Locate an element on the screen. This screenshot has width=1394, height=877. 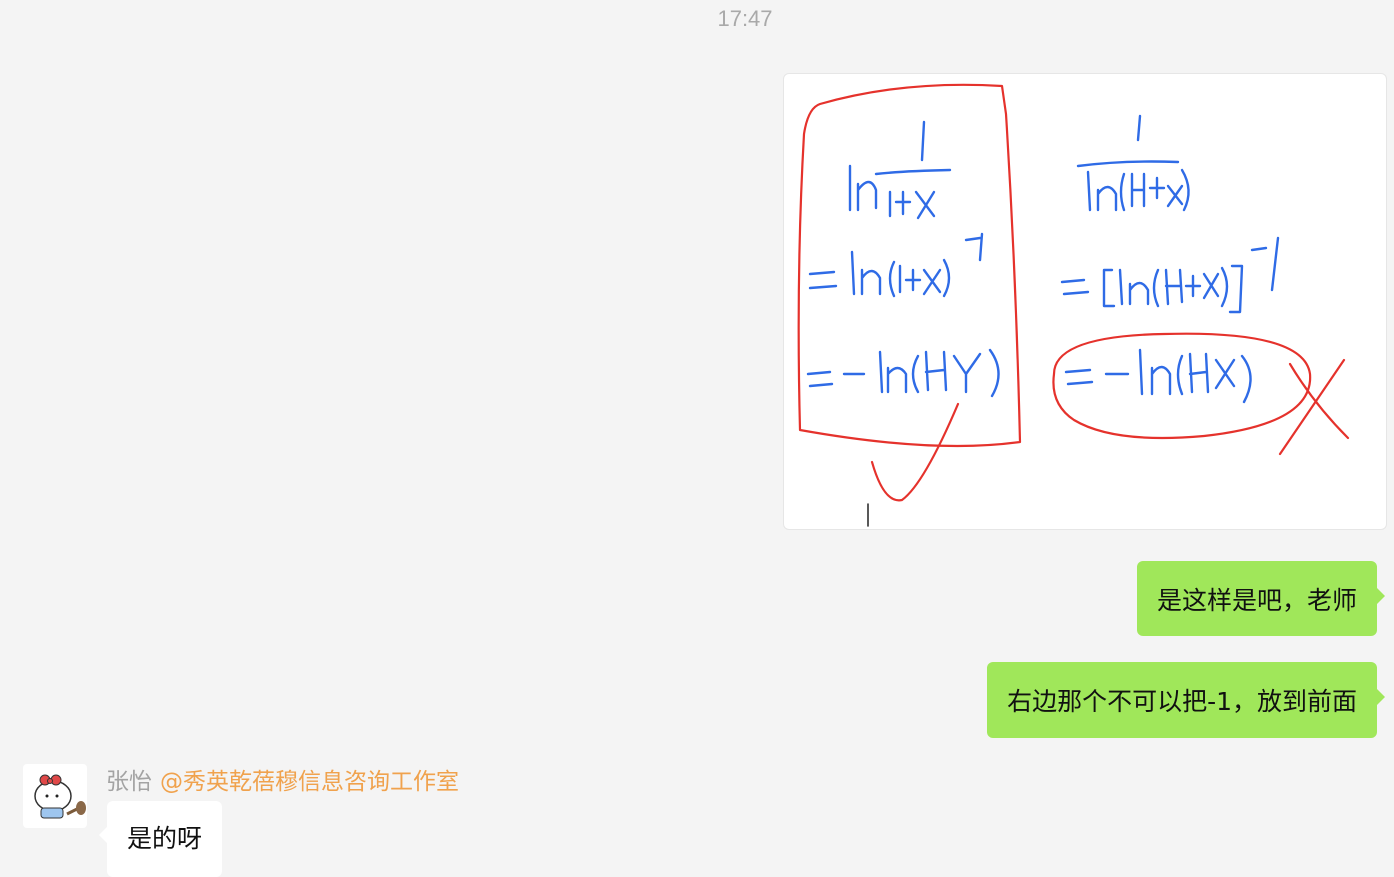
incoming-message: 是的呀 is located at coordinates (160, 839).